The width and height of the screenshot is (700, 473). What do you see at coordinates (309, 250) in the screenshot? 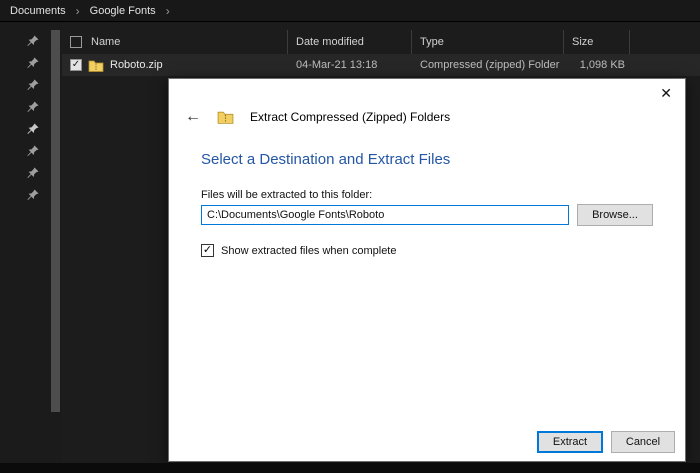
I see `show-extracted-label: Show extracted files when complete` at bounding box center [309, 250].